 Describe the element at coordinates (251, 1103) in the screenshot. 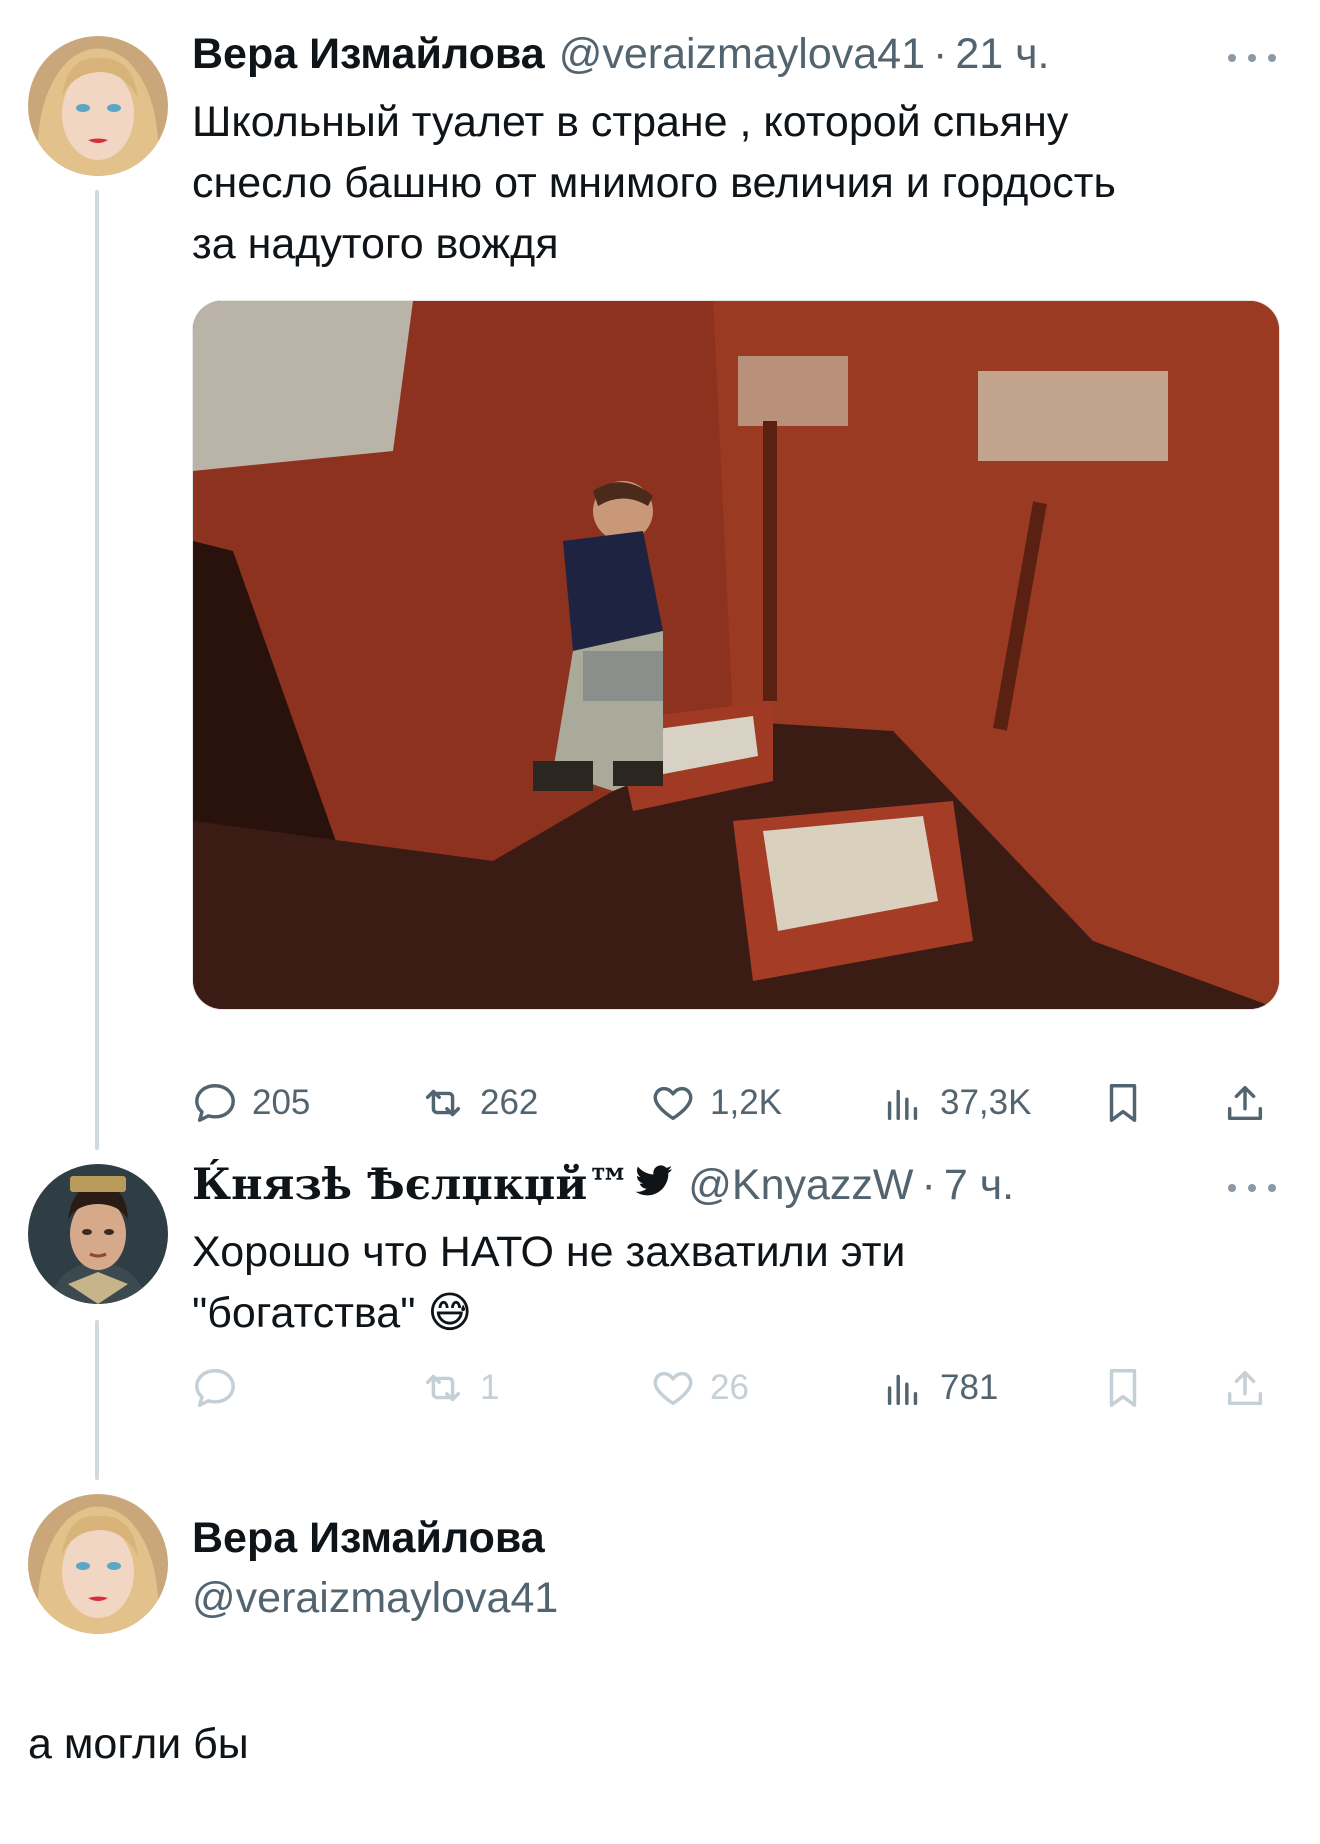

I see `reply-button: 205` at that location.